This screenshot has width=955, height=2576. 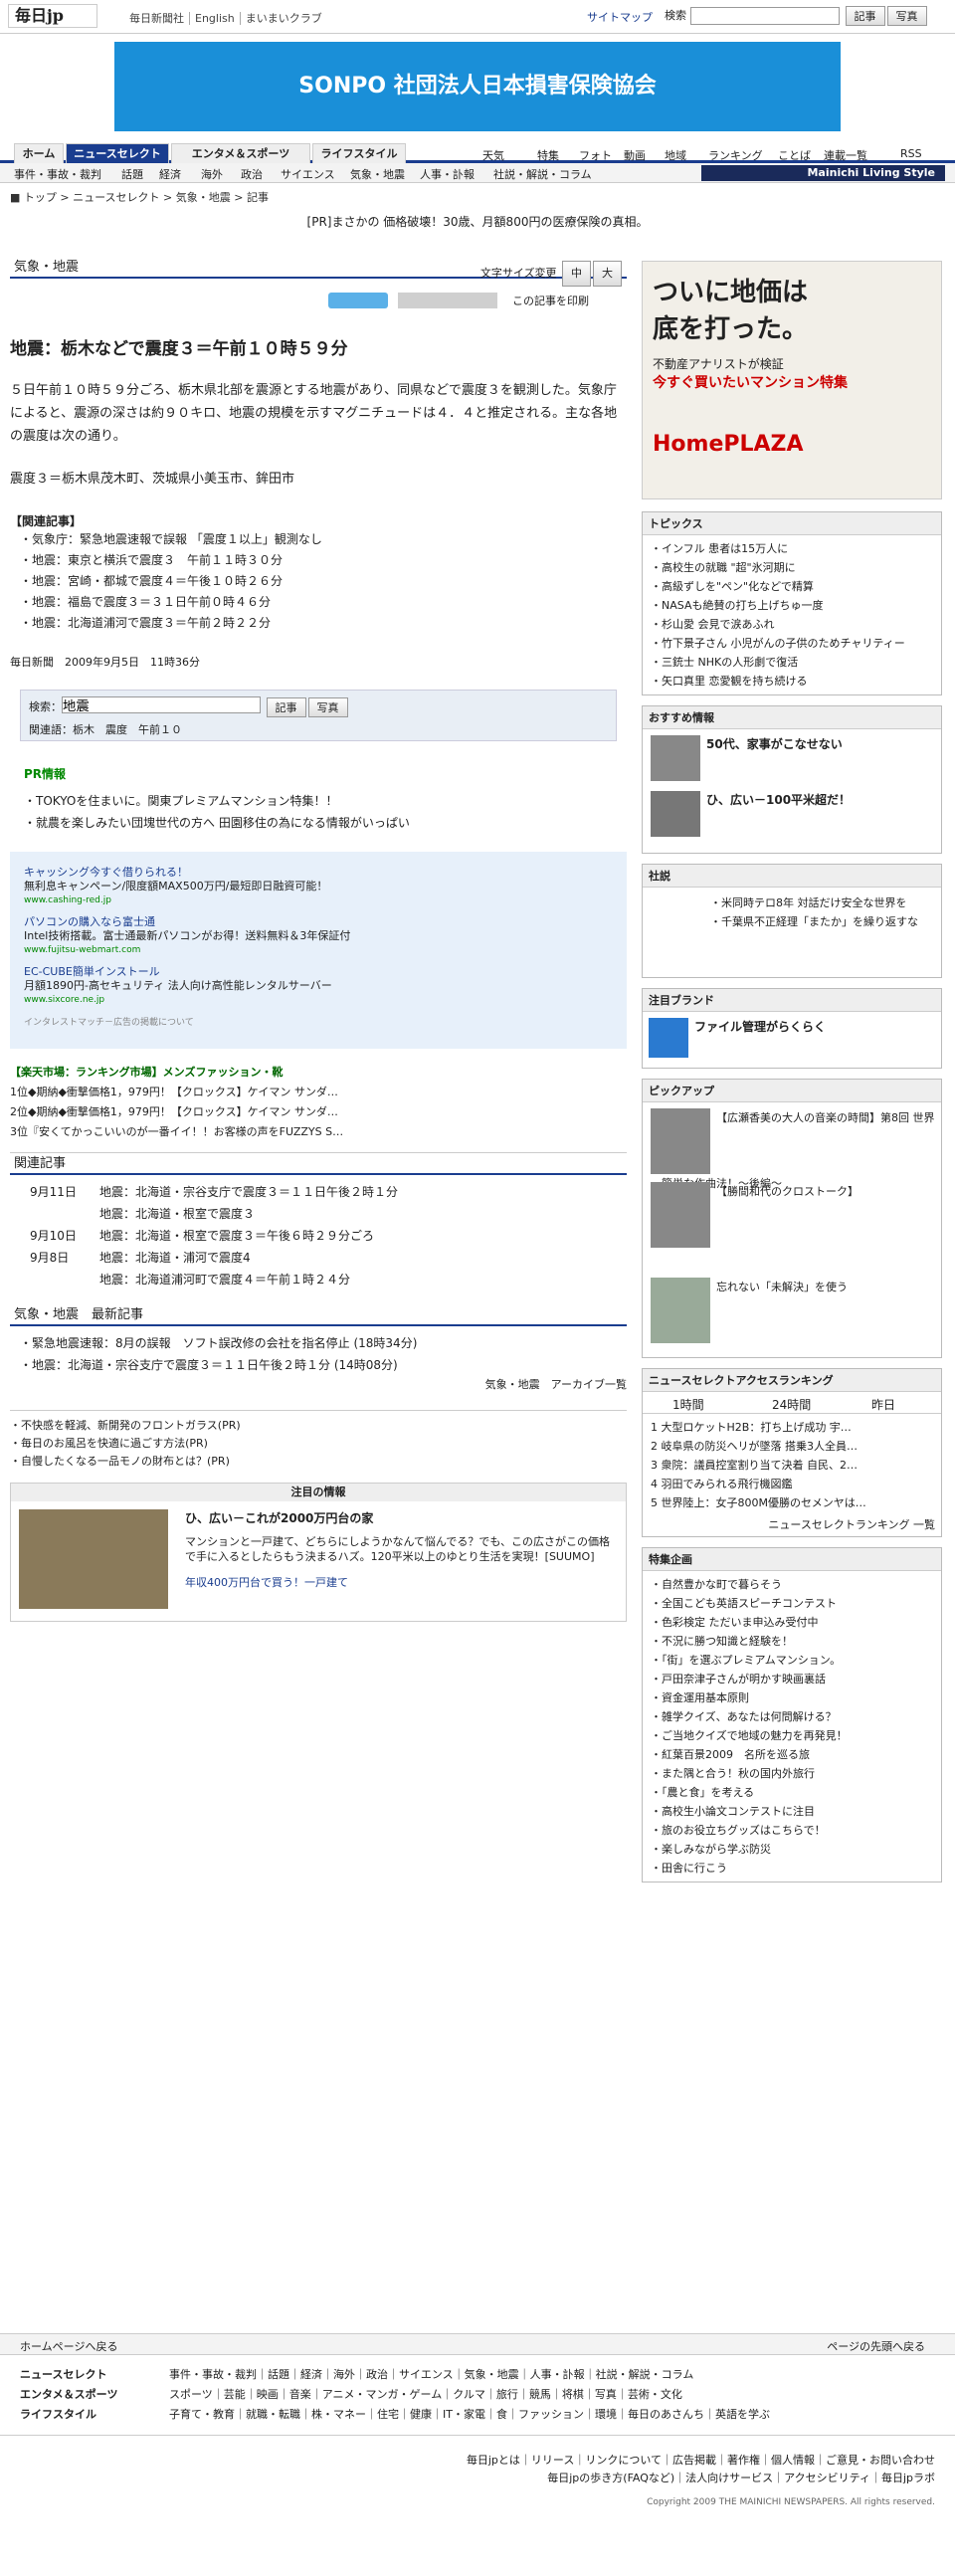 I want to click on pickup-item: 【広瀬香美の大人の音楽の時間】第8回 世界一簡単な作曲法！～後編～, so click(x=792, y=1149).